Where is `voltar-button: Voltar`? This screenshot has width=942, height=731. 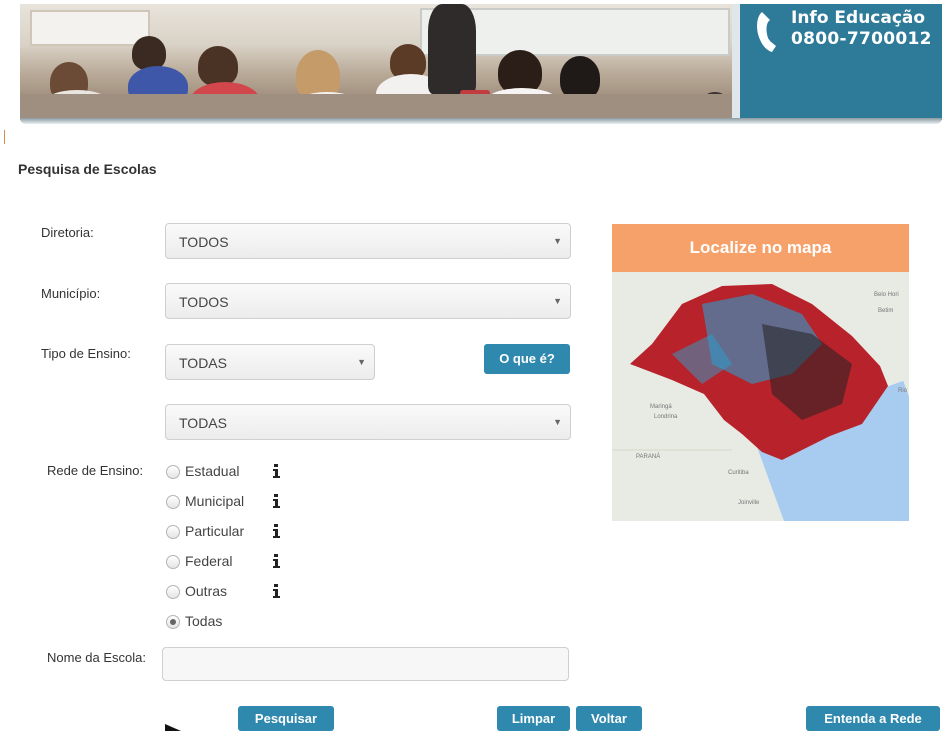
voltar-button: Voltar is located at coordinates (609, 718).